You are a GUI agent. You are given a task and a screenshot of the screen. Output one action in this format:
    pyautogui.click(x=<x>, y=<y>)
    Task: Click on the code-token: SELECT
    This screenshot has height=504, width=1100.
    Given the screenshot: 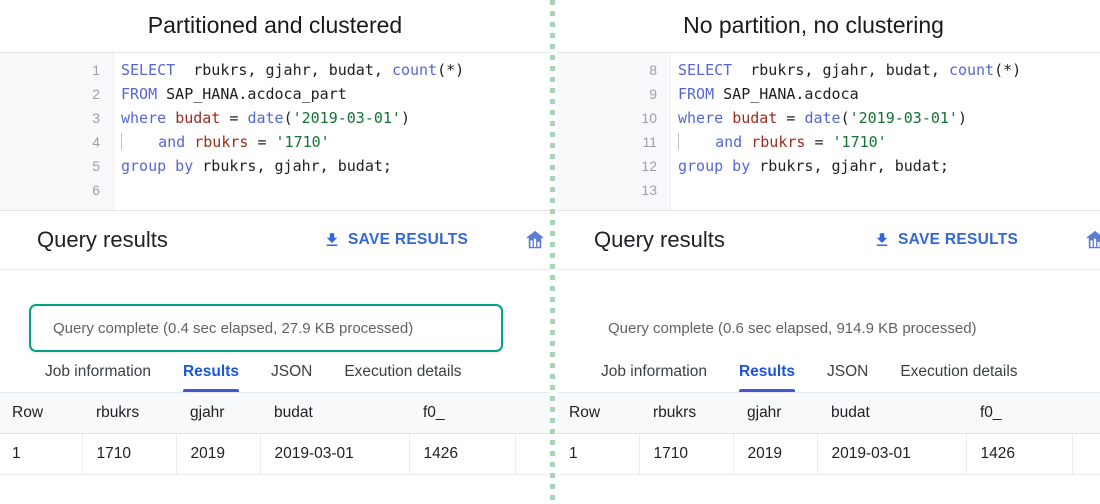 What is the action you would take?
    pyautogui.click(x=148, y=70)
    